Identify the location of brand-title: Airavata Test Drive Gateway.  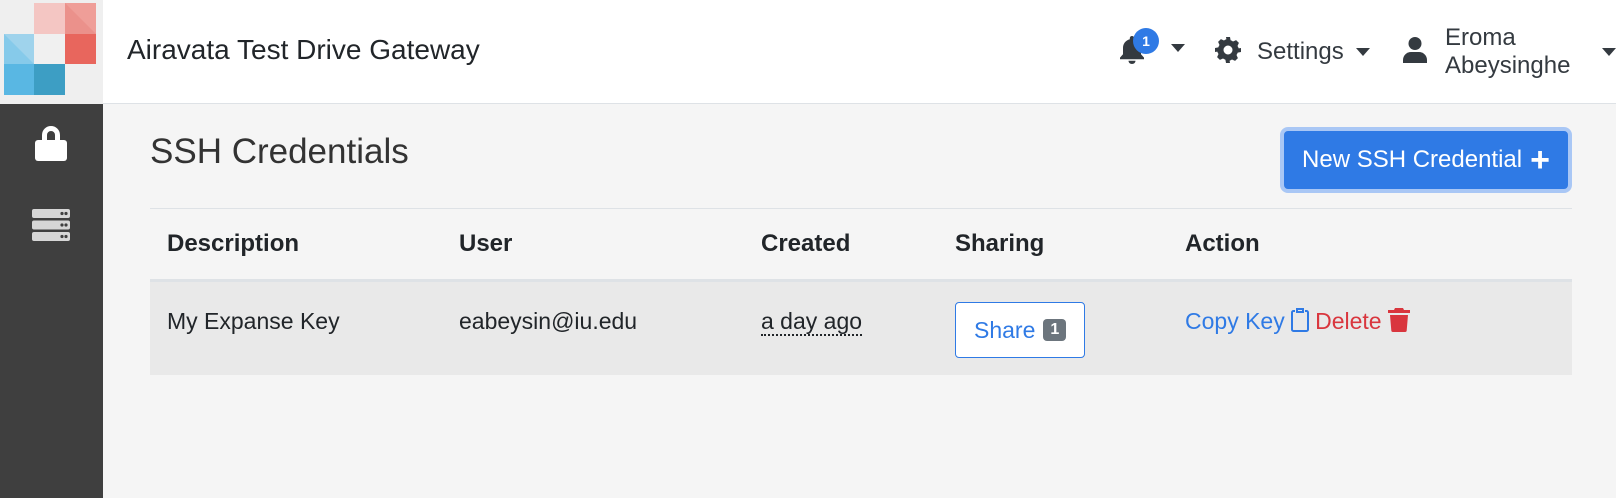
(303, 50).